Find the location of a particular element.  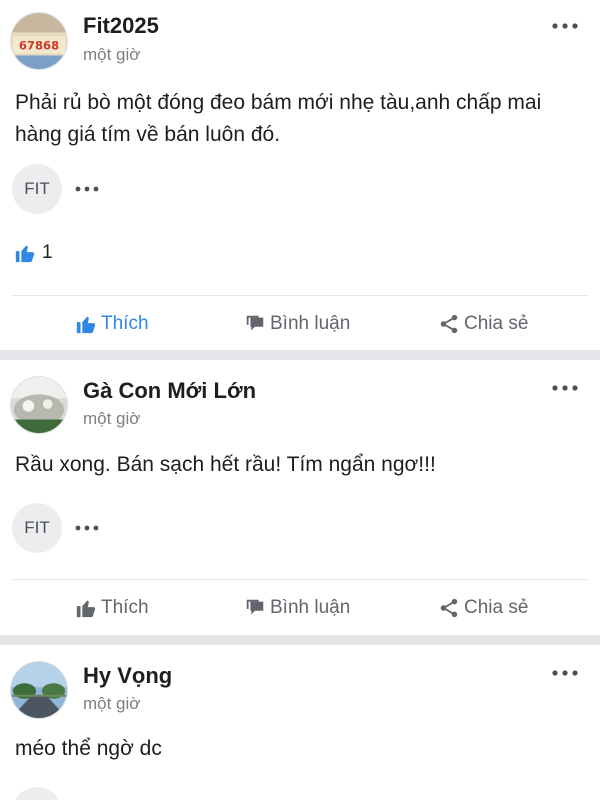

author-name: Fit2025 is located at coordinates (121, 26).